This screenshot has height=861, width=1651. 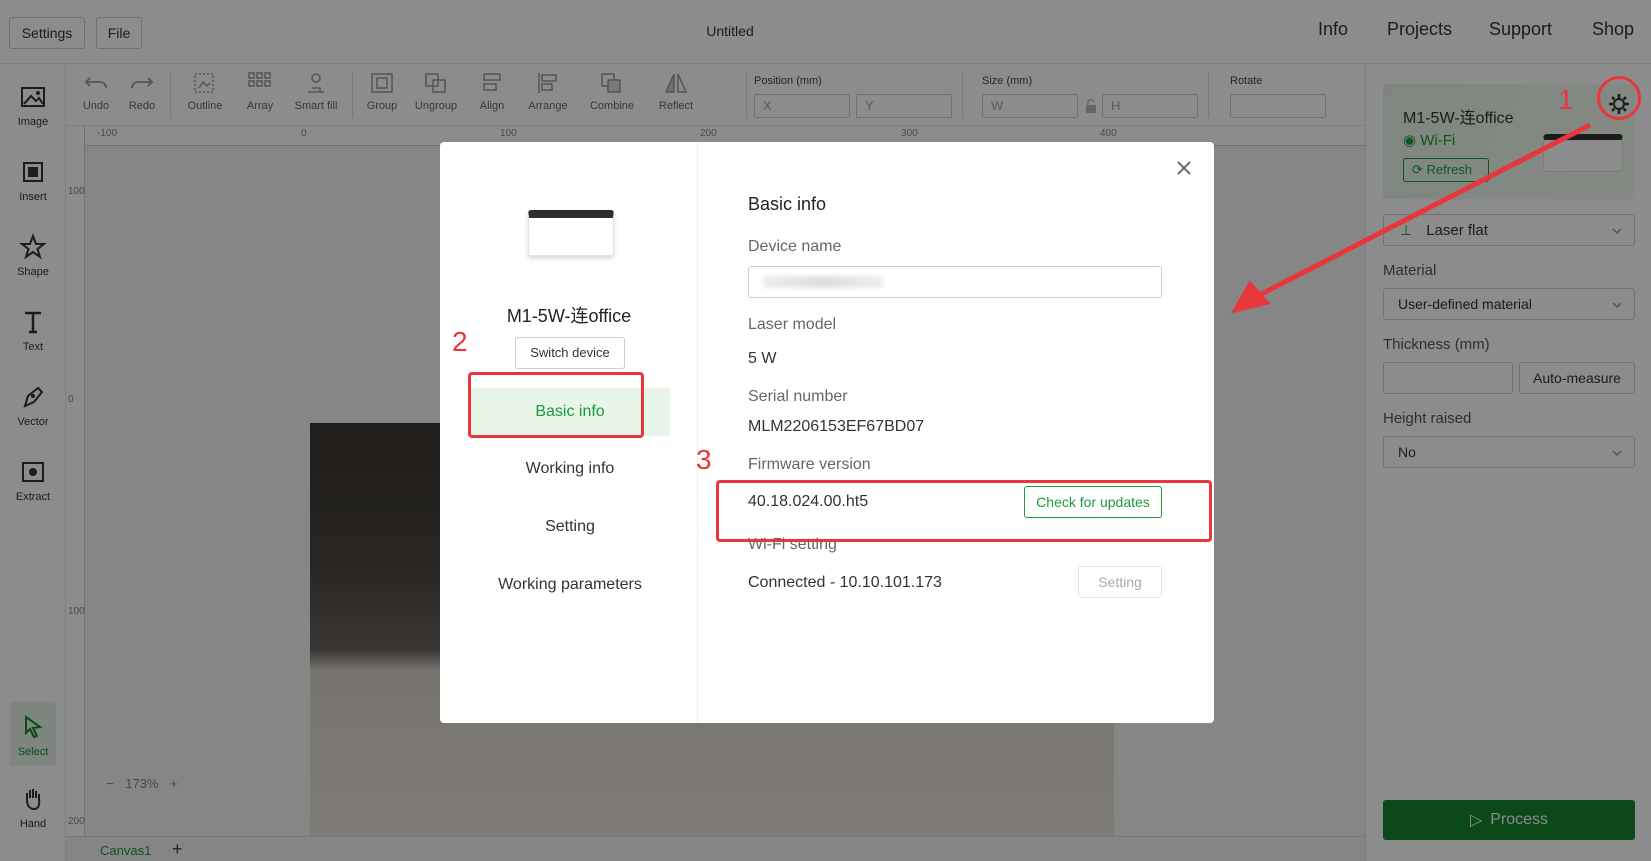 I want to click on annotation-box-firmware, so click(x=964, y=511).